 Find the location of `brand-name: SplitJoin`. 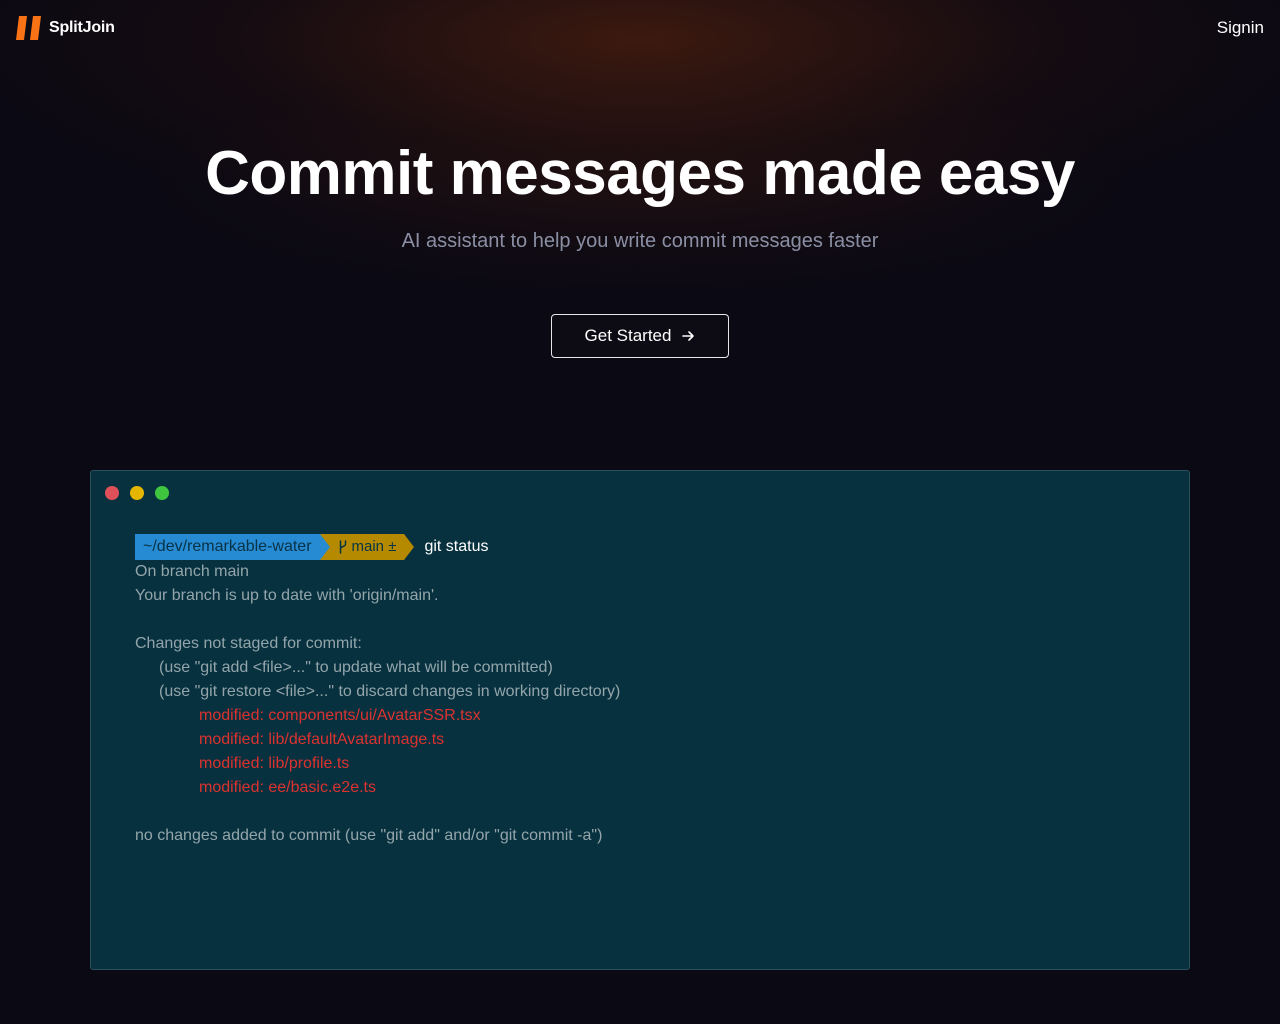

brand-name: SplitJoin is located at coordinates (82, 27).